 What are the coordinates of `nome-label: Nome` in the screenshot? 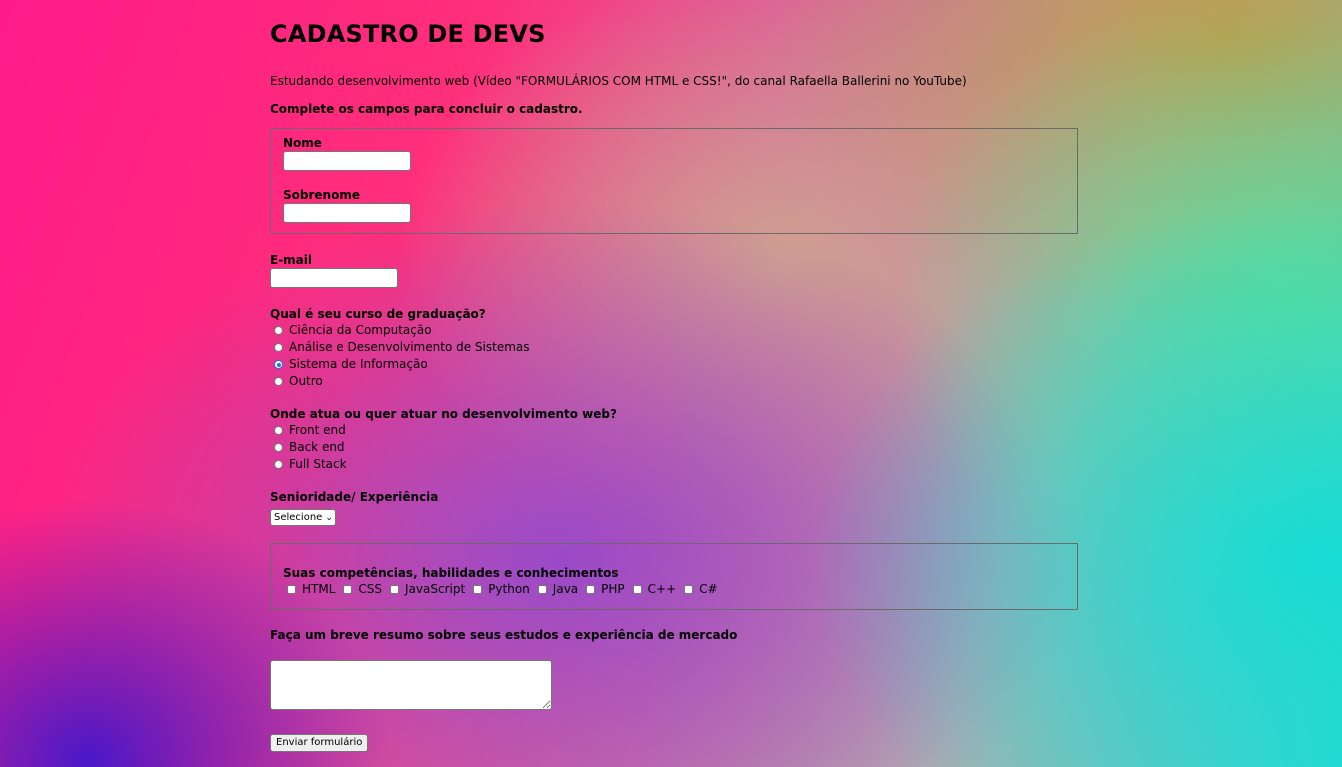 It's located at (302, 143).